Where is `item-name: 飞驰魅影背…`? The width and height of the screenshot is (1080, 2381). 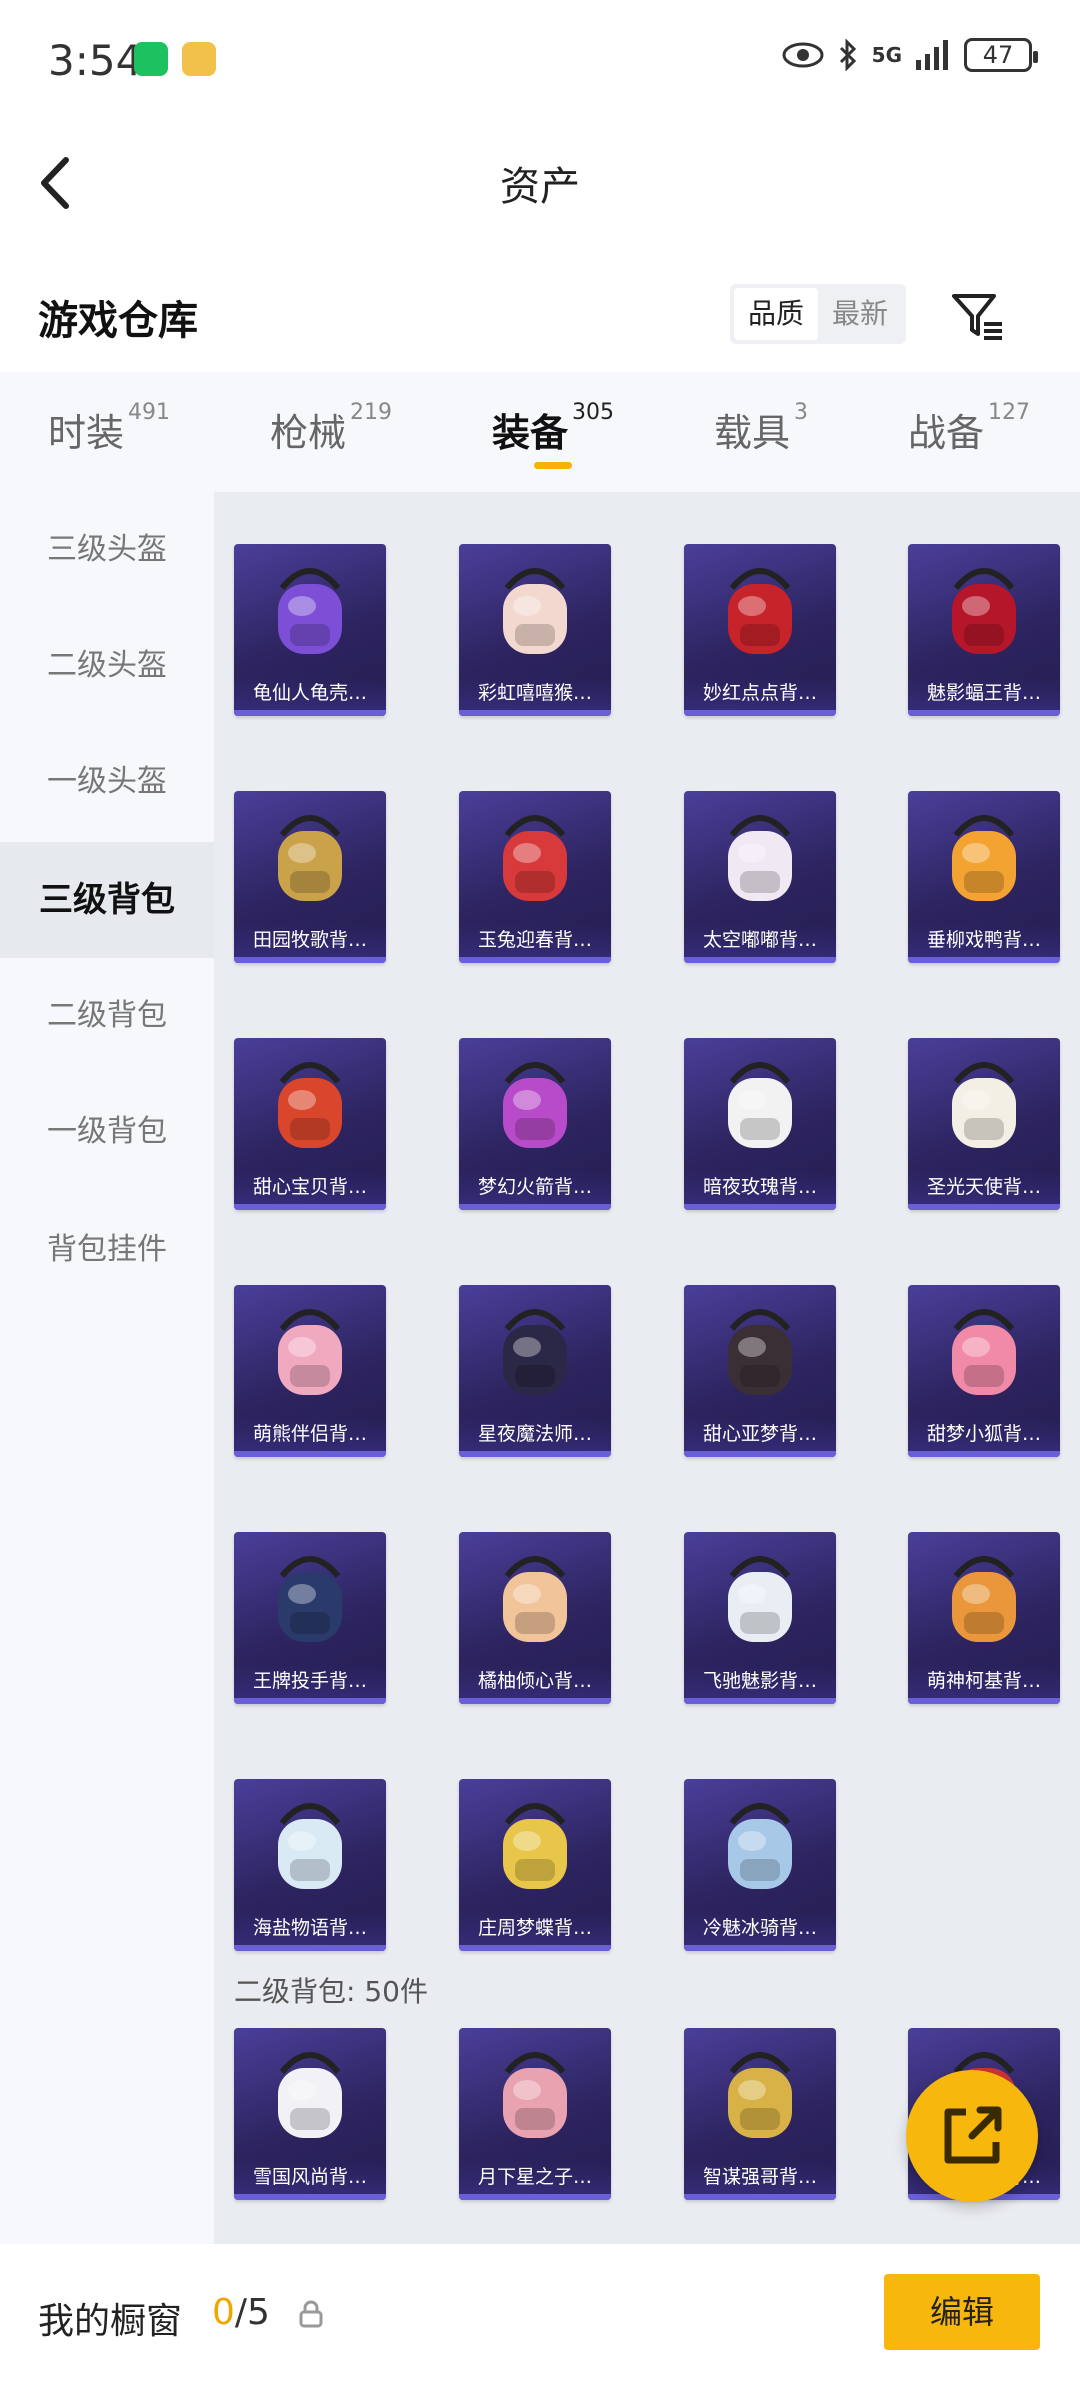
item-name: 飞驰魅影背… is located at coordinates (760, 1681).